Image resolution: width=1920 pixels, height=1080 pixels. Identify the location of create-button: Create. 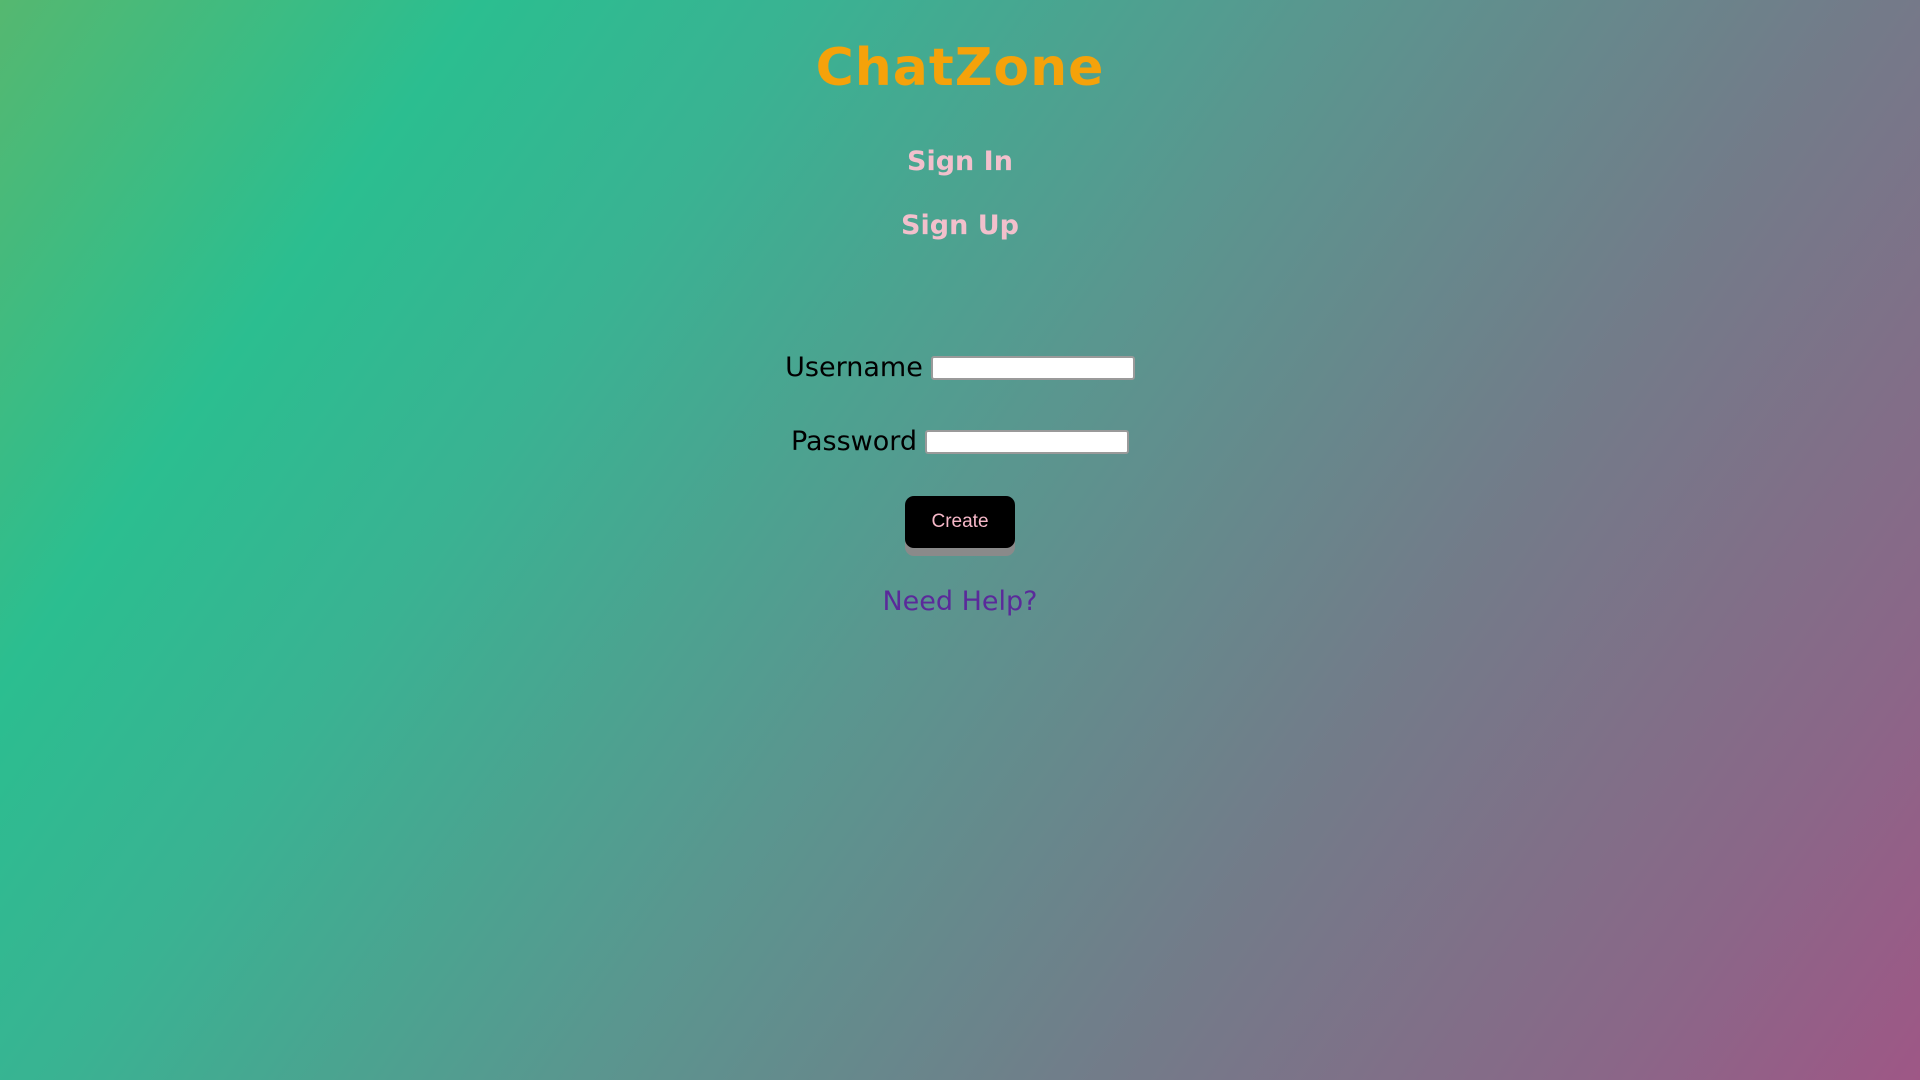
(960, 522).